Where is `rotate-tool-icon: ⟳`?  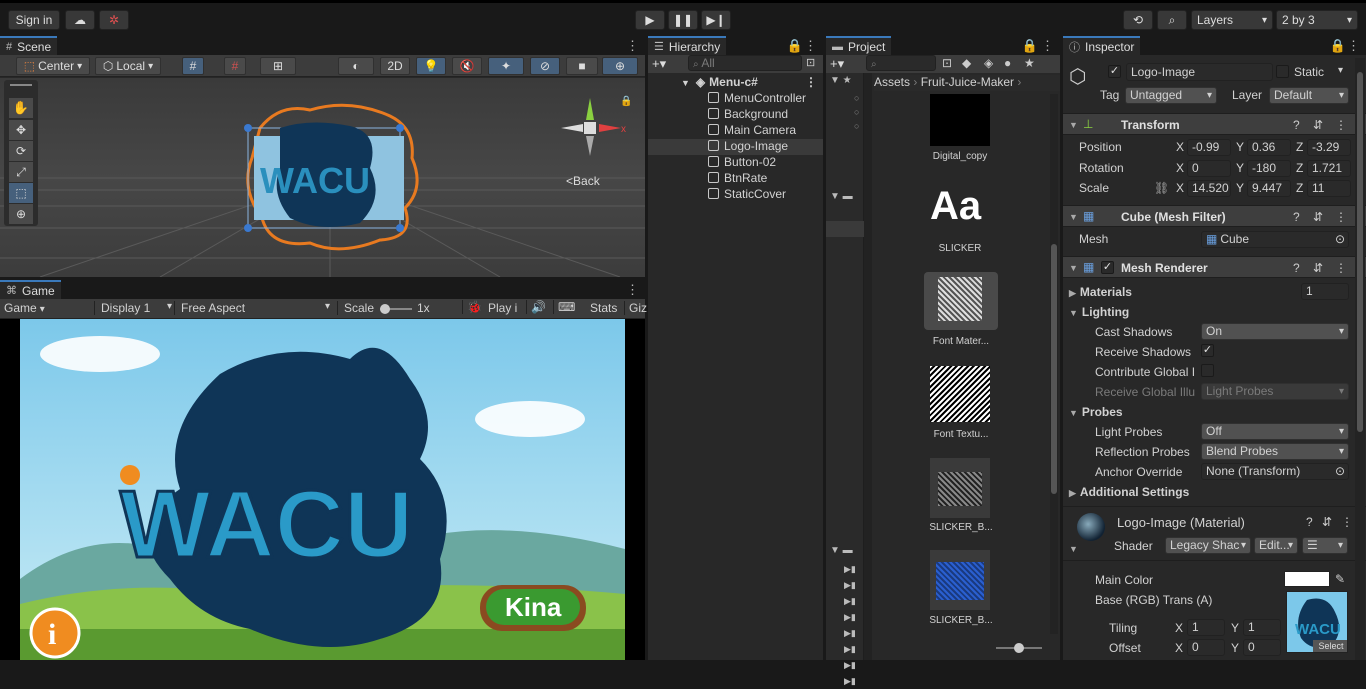
rotate-tool-icon: ⟳ is located at coordinates (21, 151).